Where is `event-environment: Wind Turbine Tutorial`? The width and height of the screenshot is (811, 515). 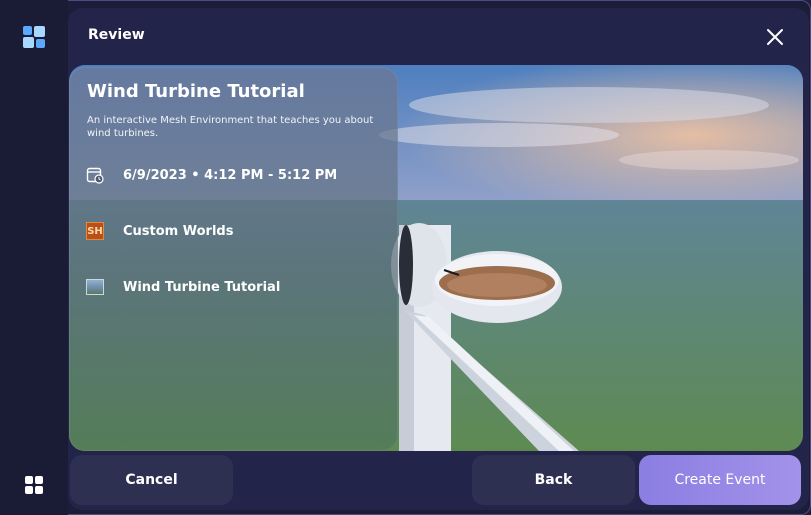 event-environment: Wind Turbine Tutorial is located at coordinates (202, 287).